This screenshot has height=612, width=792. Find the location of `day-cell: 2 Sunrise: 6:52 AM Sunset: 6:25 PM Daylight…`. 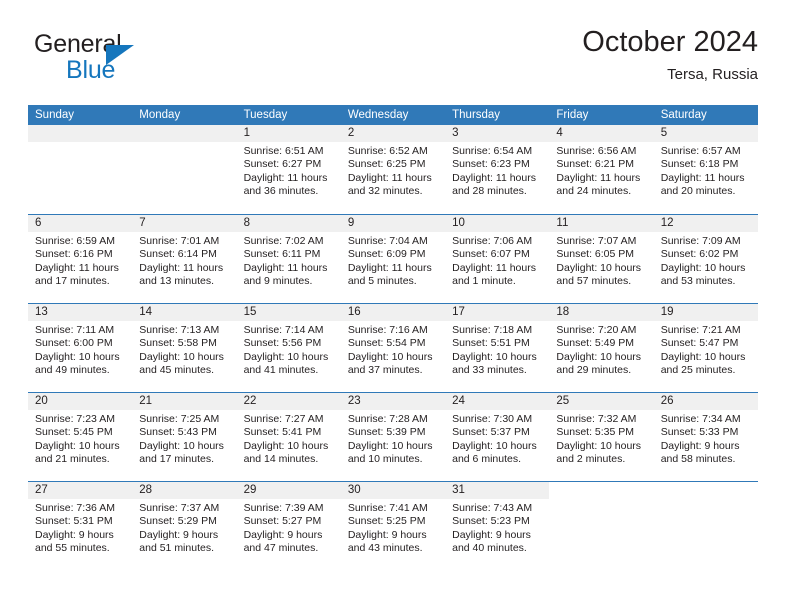

day-cell: 2 Sunrise: 6:52 AM Sunset: 6:25 PM Daylight… is located at coordinates (393, 169).